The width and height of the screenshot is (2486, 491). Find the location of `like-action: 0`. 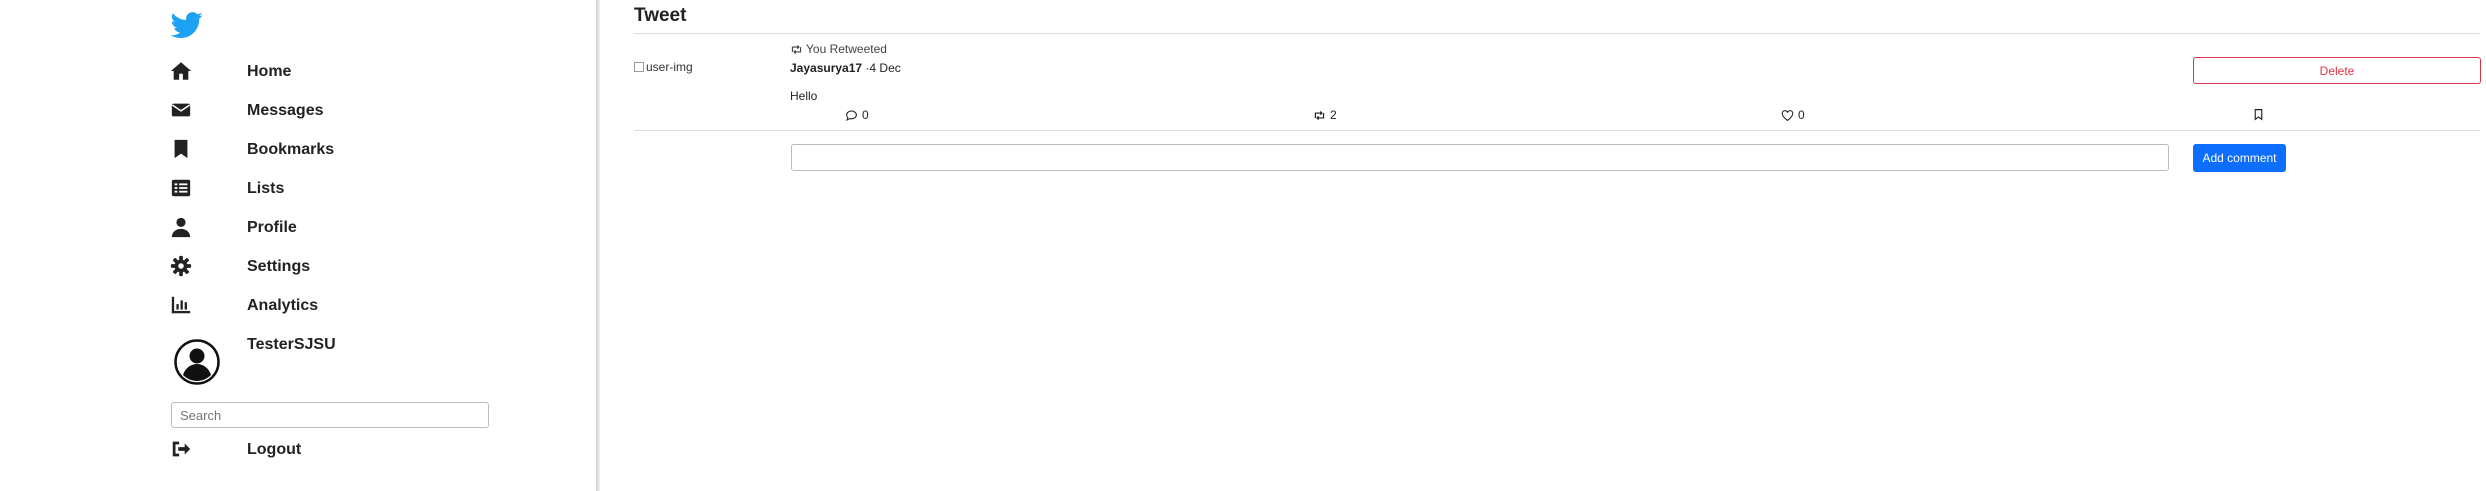

like-action: 0 is located at coordinates (1793, 115).